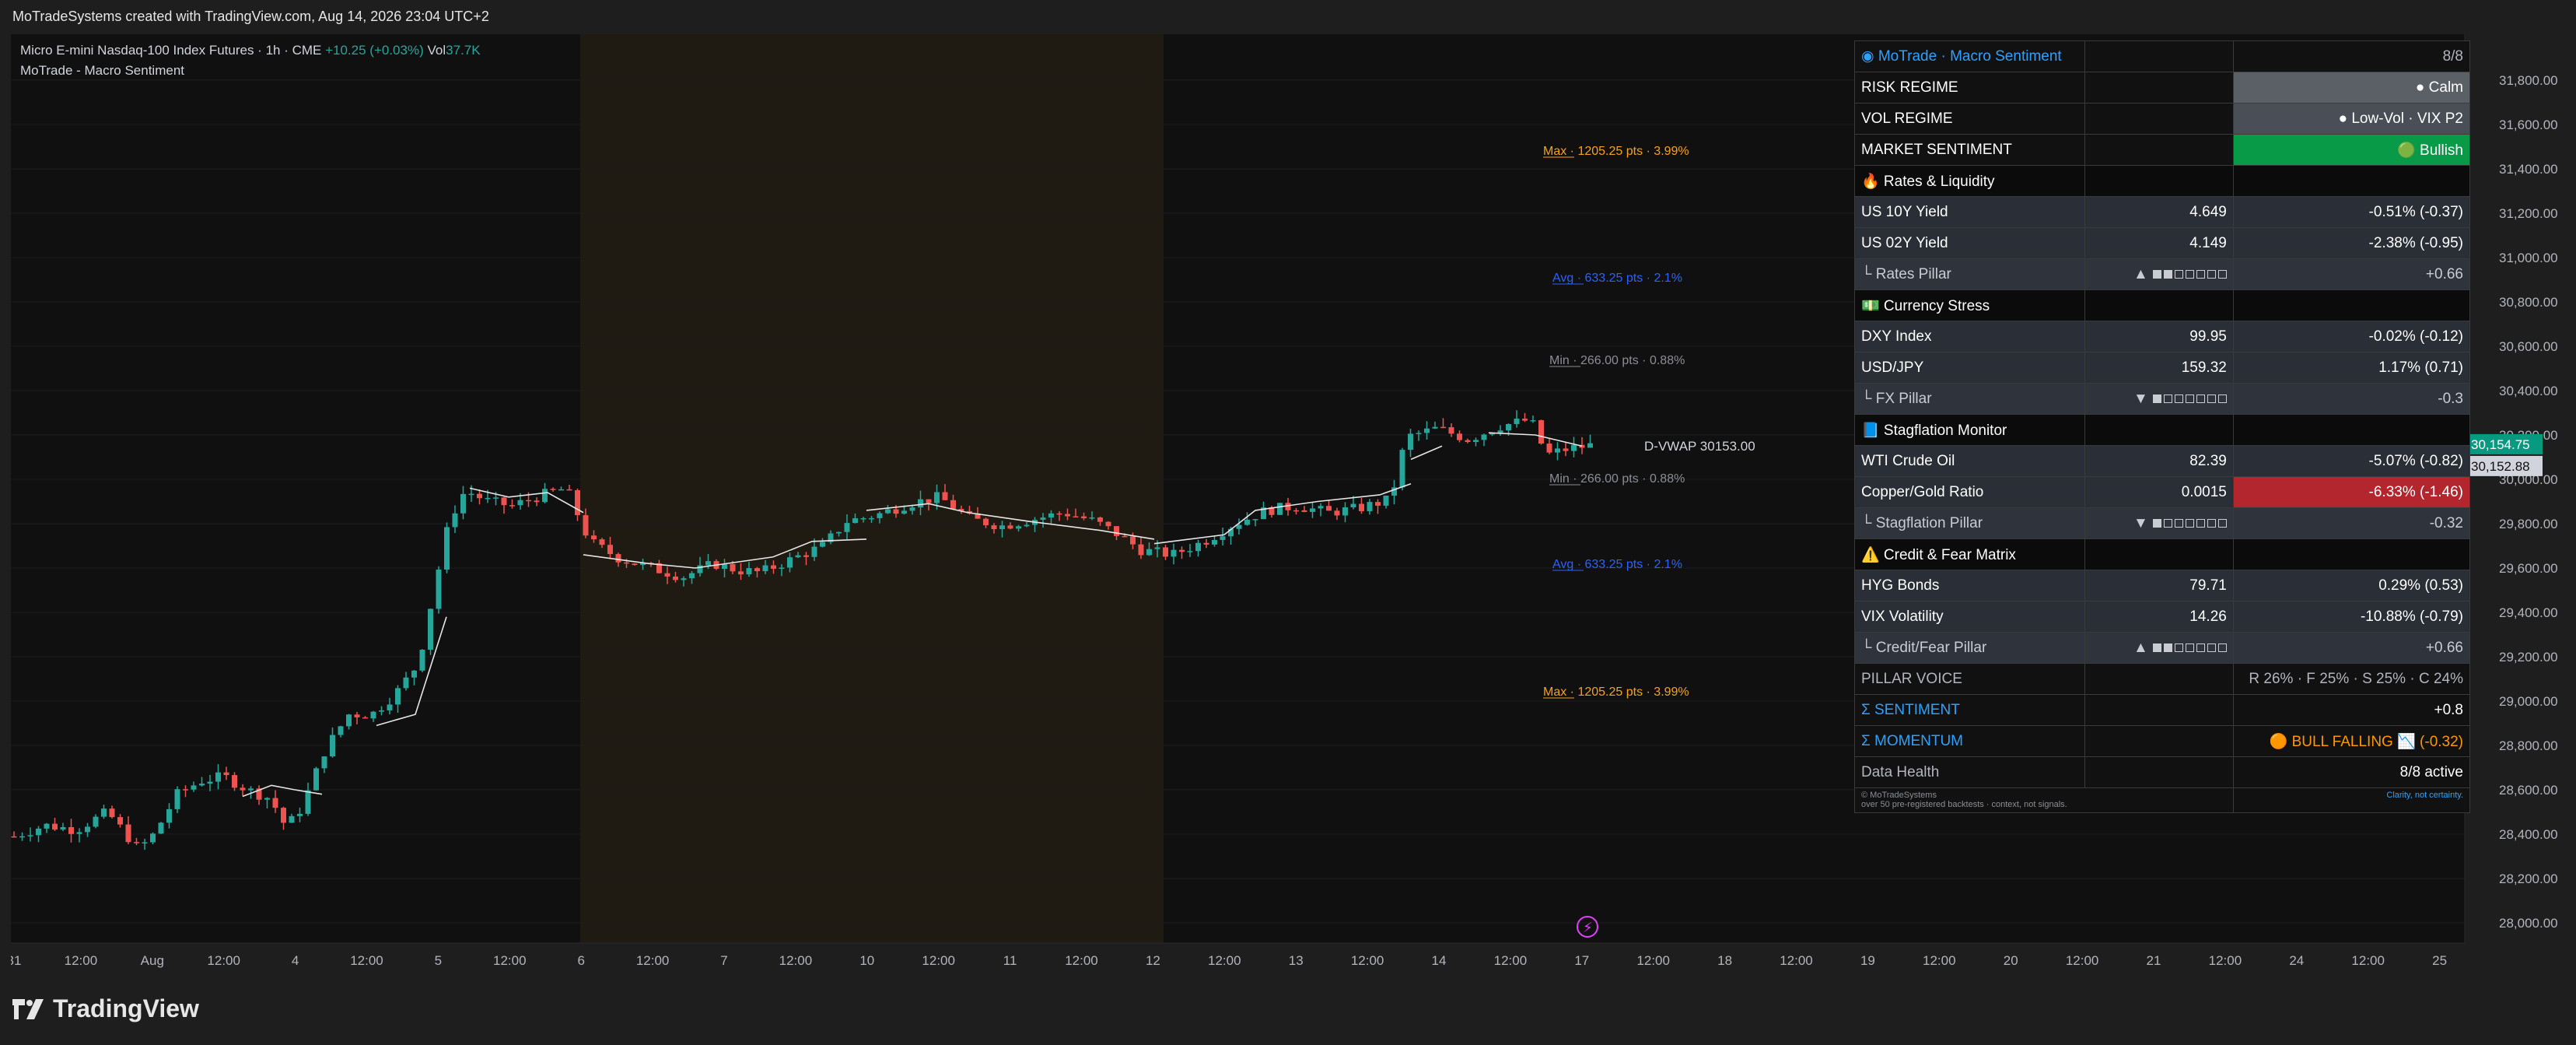 This screenshot has height=1045, width=2576. I want to click on tradingview-logo: TradingView, so click(105, 1008).